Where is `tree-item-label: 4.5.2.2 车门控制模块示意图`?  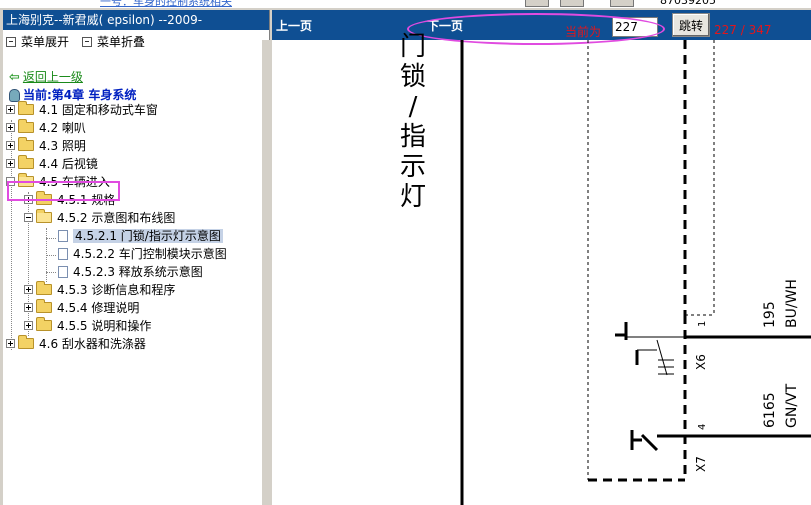 tree-item-label: 4.5.2.2 车门控制模块示意图 is located at coordinates (150, 254).